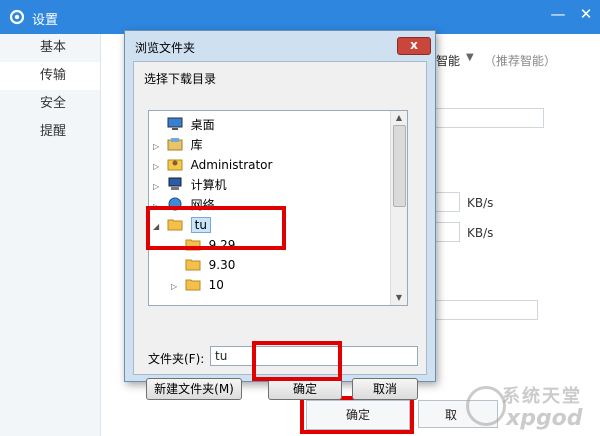 The image size is (600, 436). I want to click on sidebar-item-security: 安全, so click(50, 104).